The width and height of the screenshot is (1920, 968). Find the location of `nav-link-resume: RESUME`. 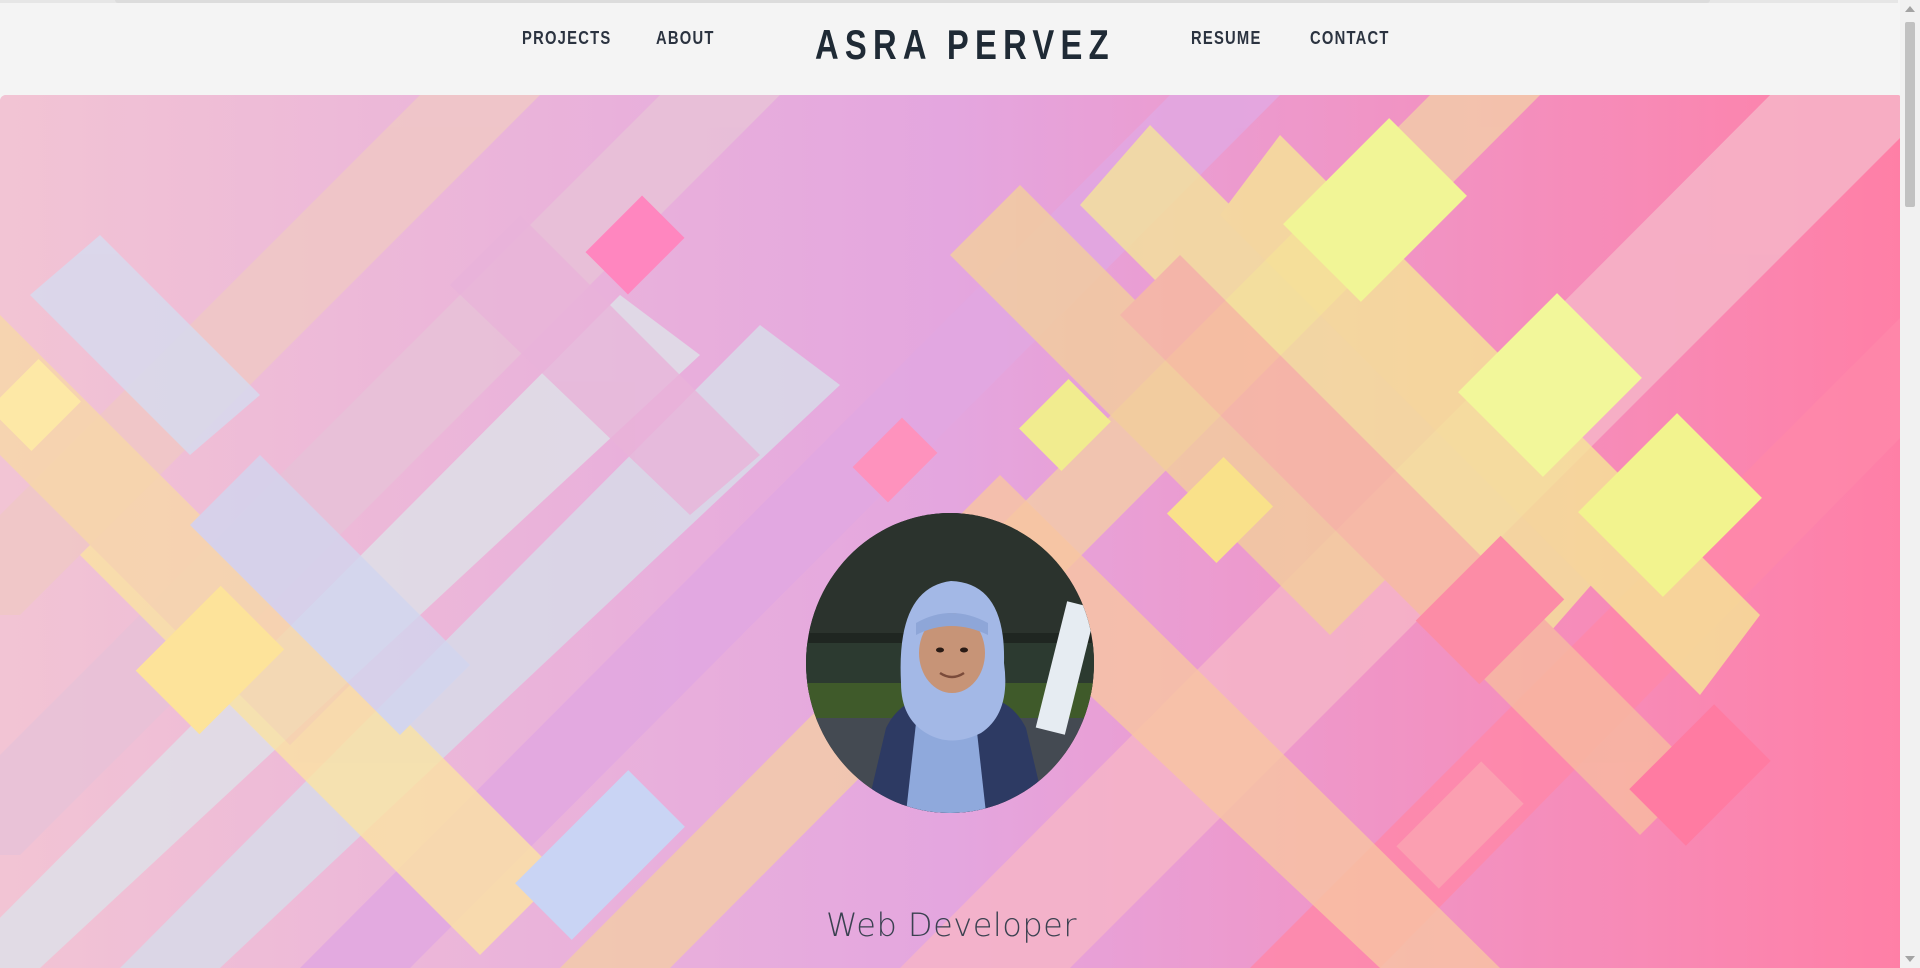

nav-link-resume: RESUME is located at coordinates (1226, 38).